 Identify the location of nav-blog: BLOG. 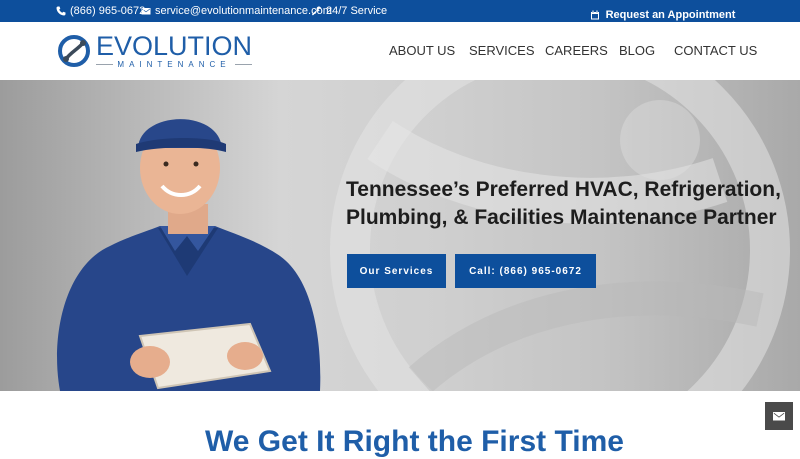
(637, 50).